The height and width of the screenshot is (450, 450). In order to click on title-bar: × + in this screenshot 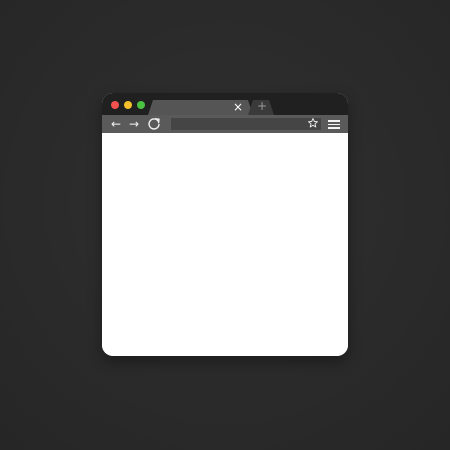, I will do `click(225, 104)`.